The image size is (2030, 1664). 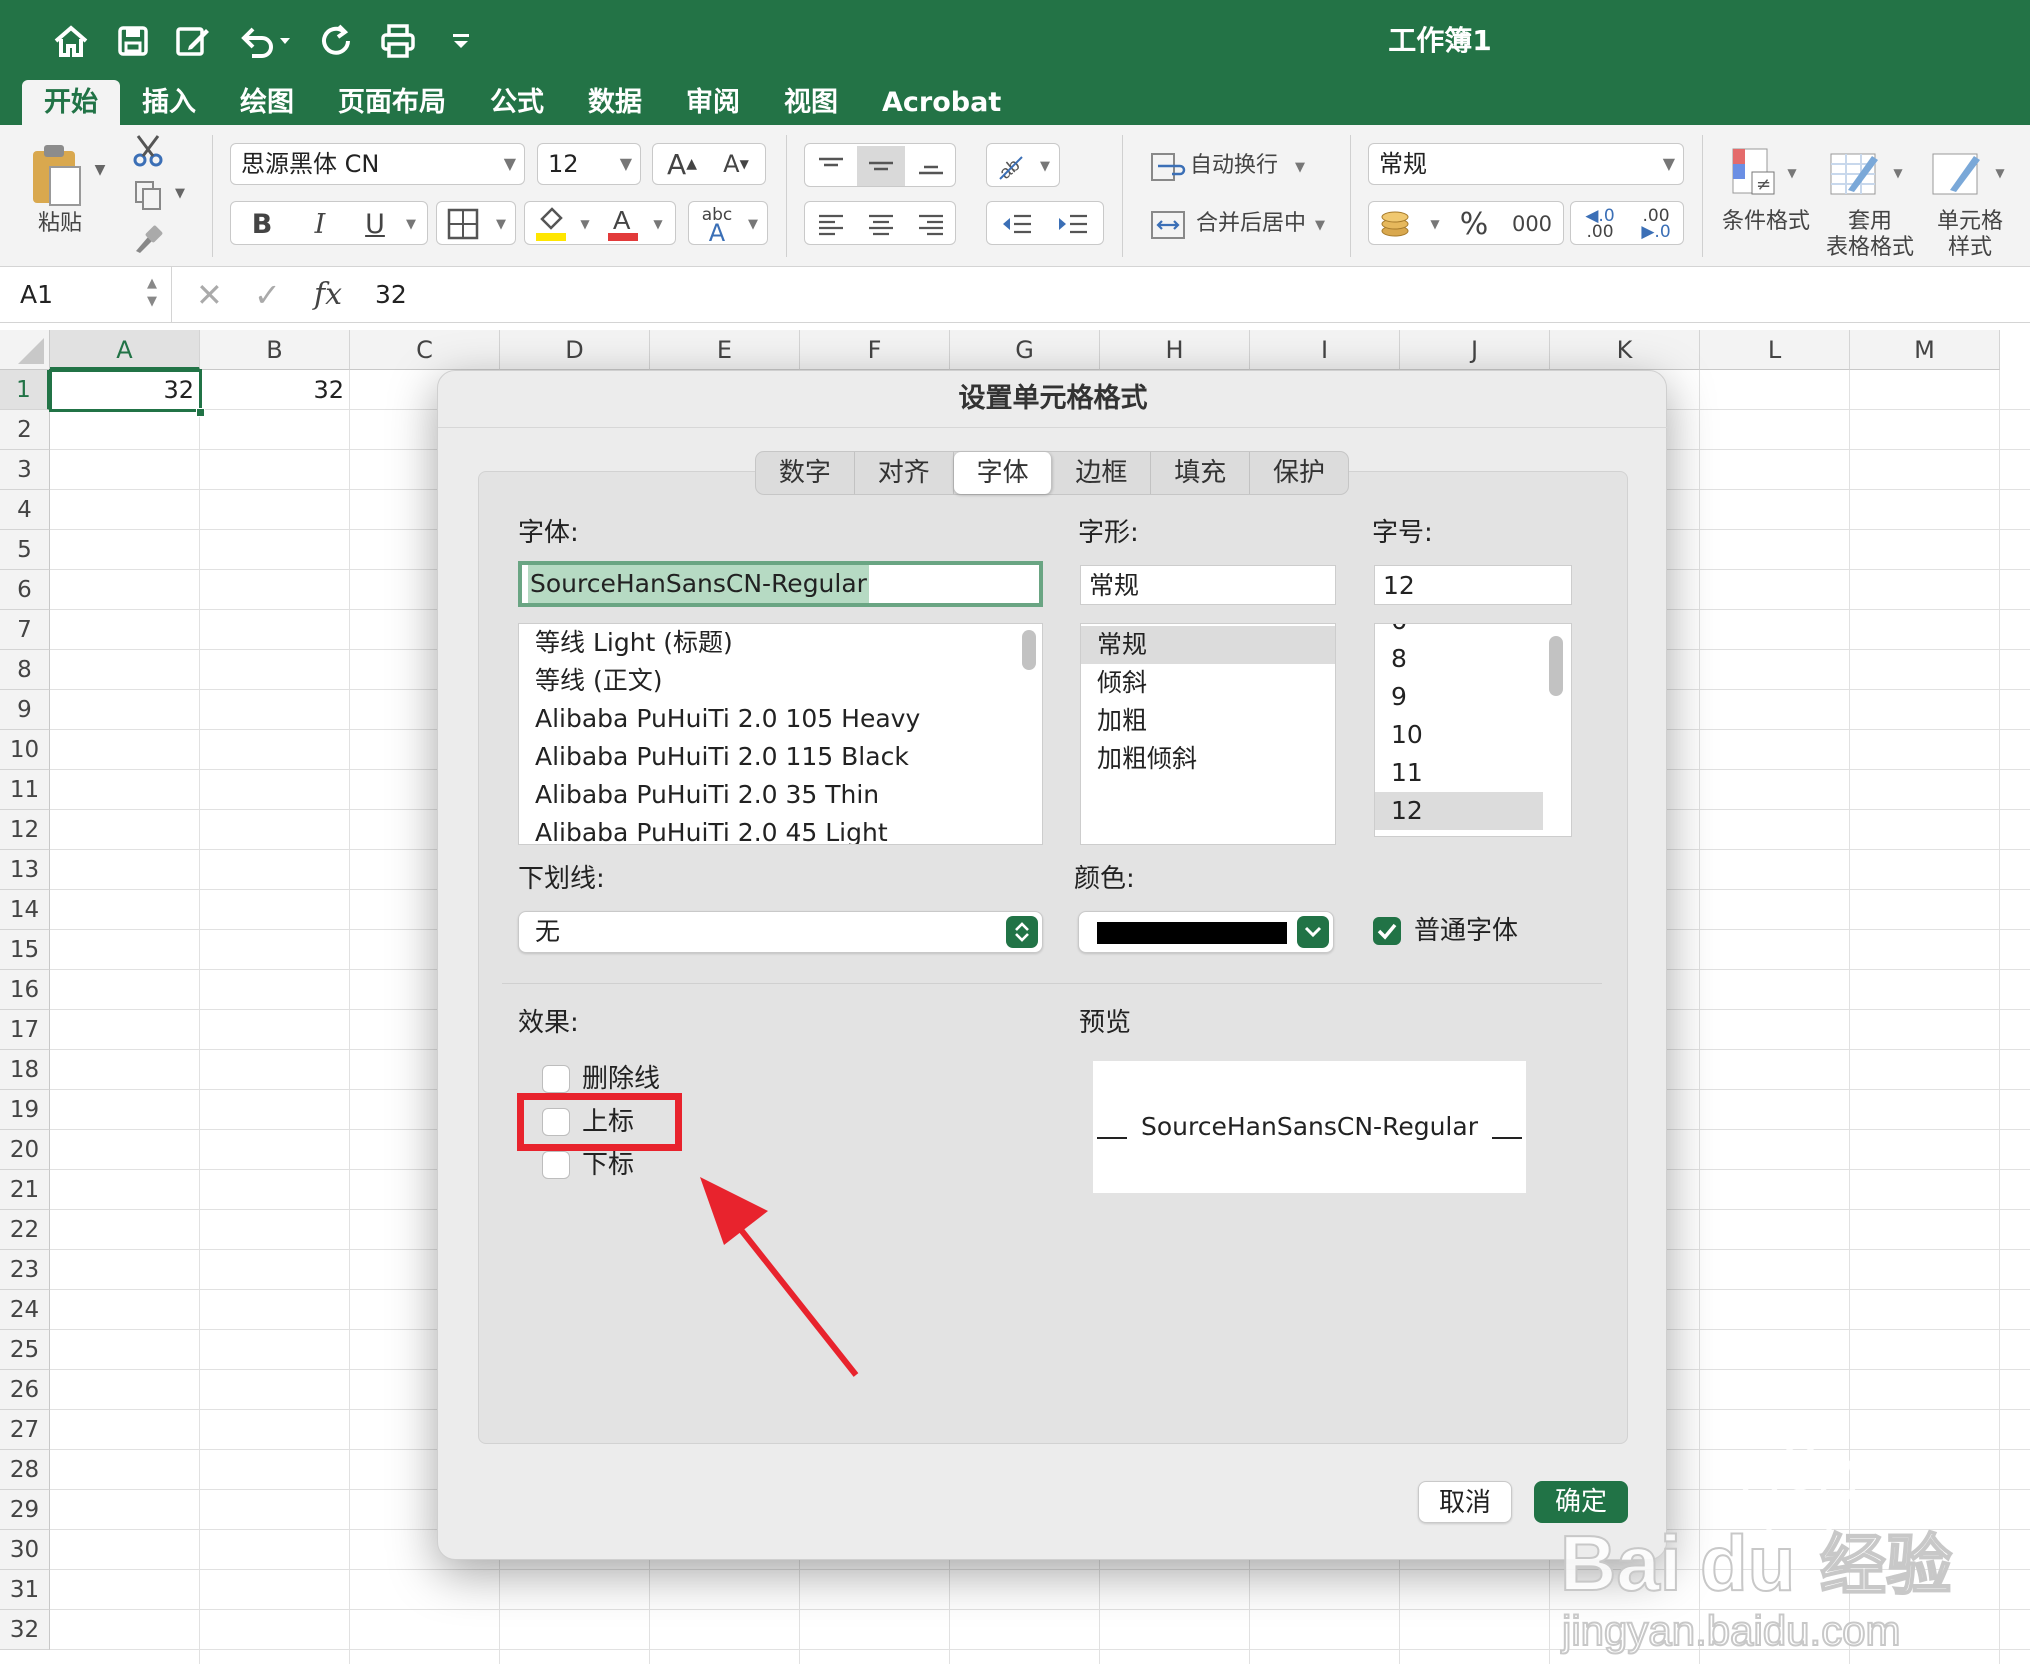 What do you see at coordinates (728, 223) in the screenshot?
I see `phonetic-button: abc A ▼` at bounding box center [728, 223].